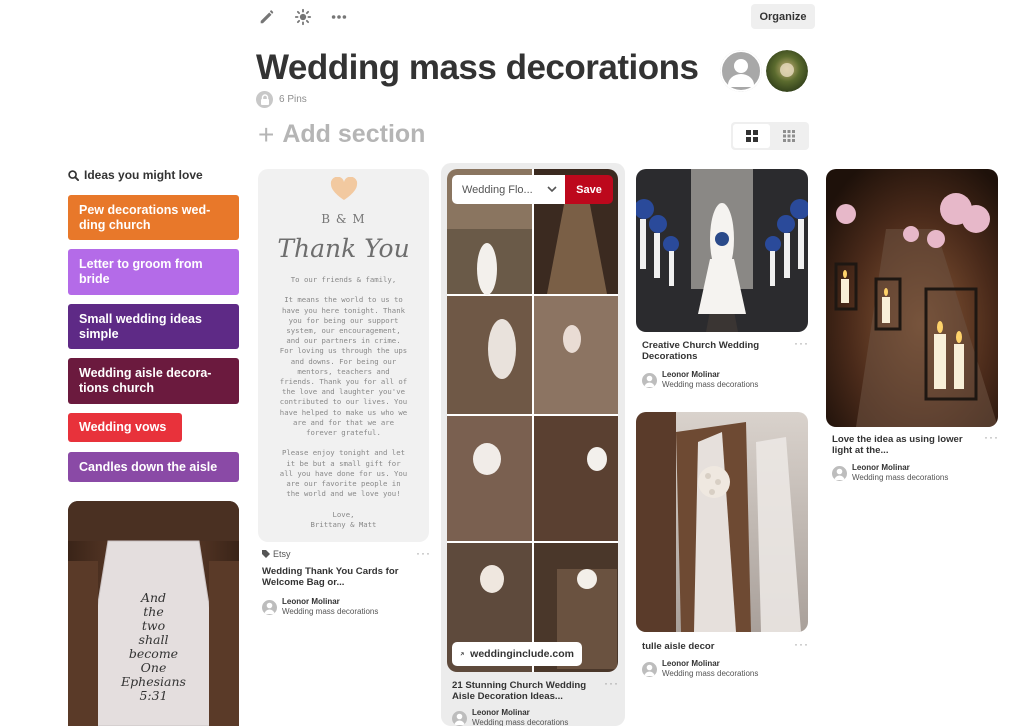  I want to click on organize-button: Organize, so click(783, 16).